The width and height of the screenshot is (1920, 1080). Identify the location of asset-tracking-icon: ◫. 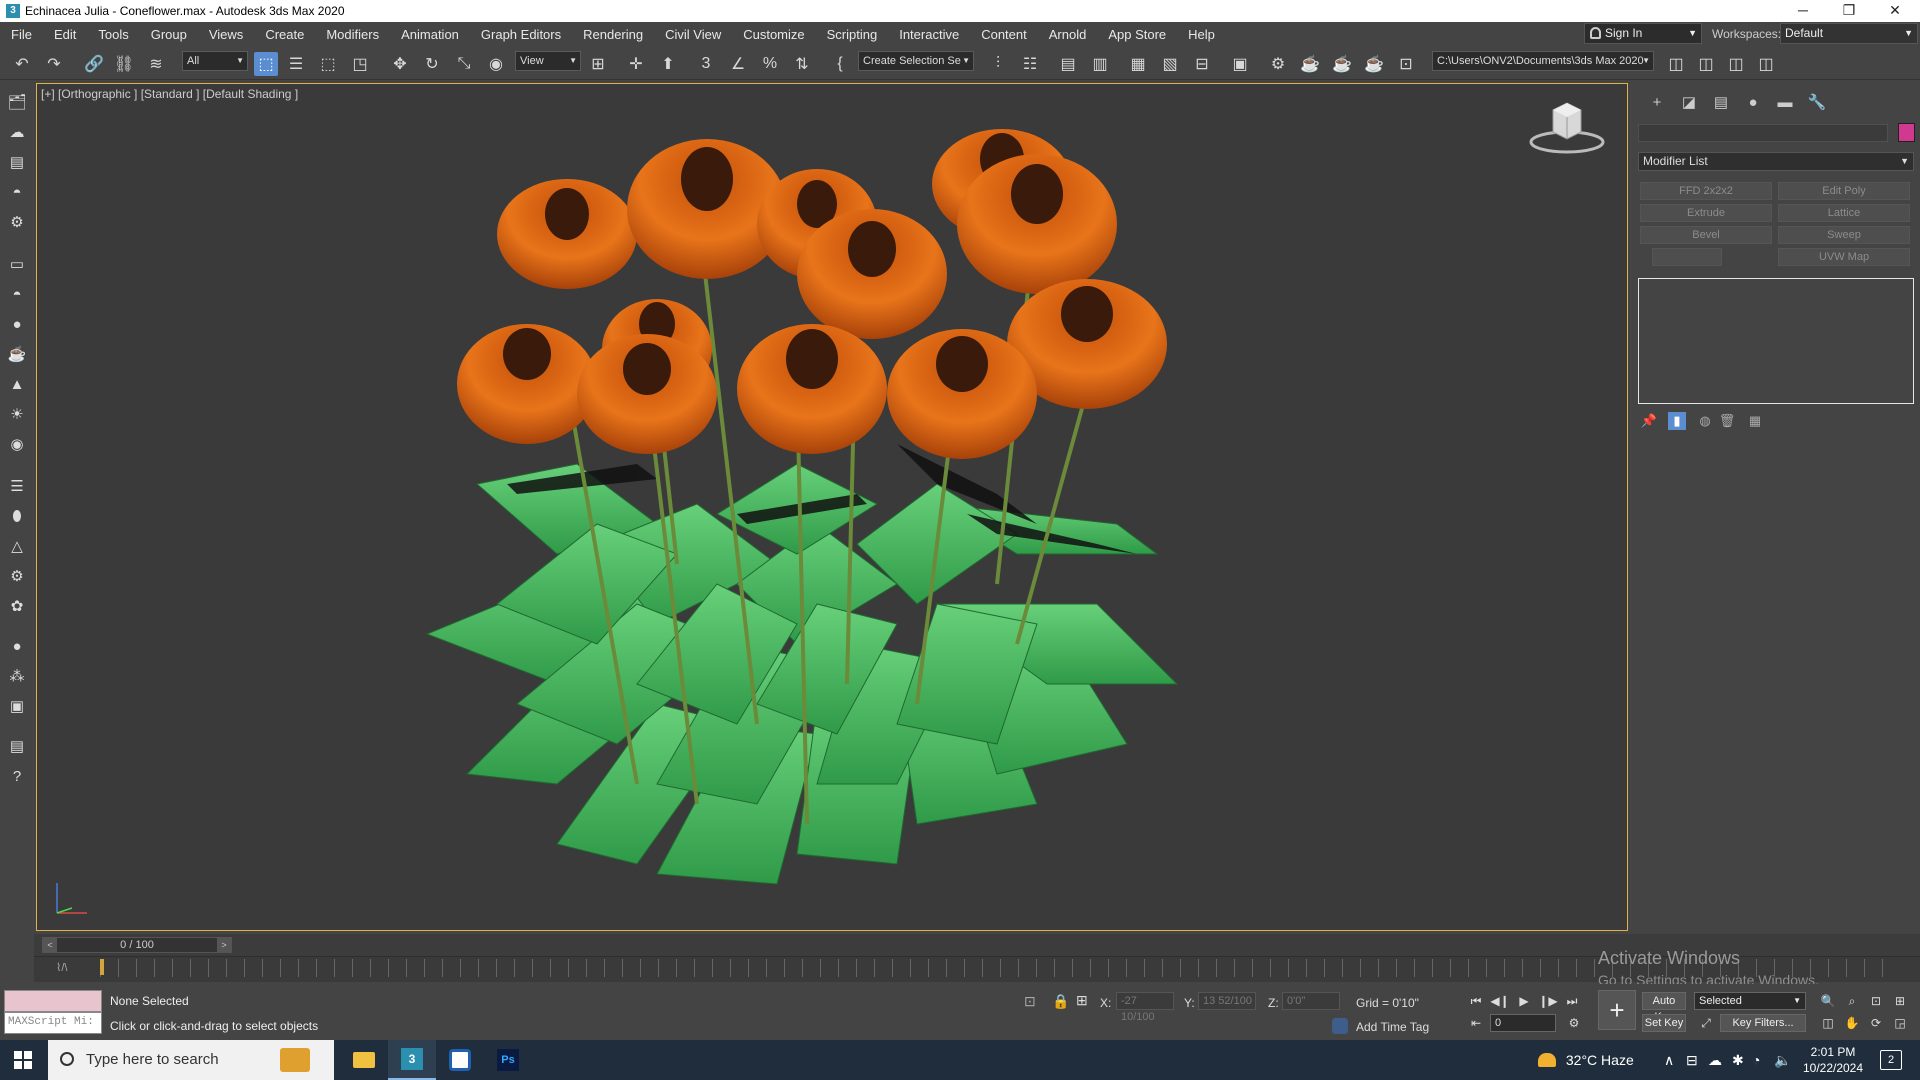
(1736, 64).